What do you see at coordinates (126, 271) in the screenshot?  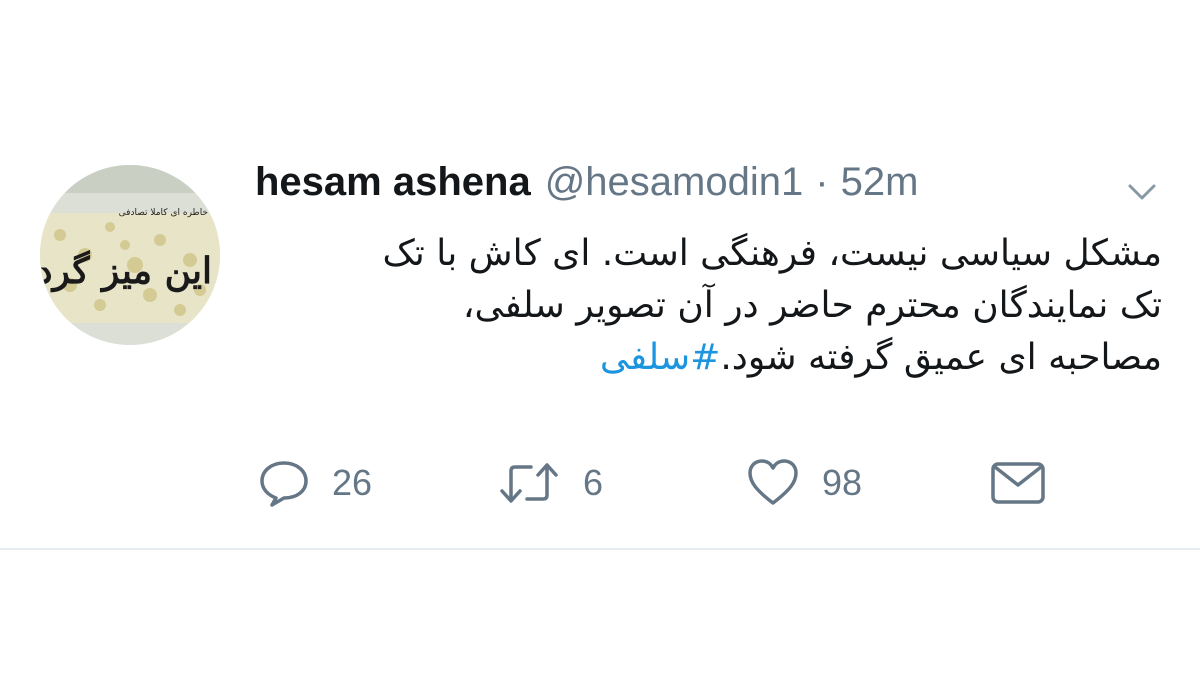 I see `avatar-large-text: این میز گرد` at bounding box center [126, 271].